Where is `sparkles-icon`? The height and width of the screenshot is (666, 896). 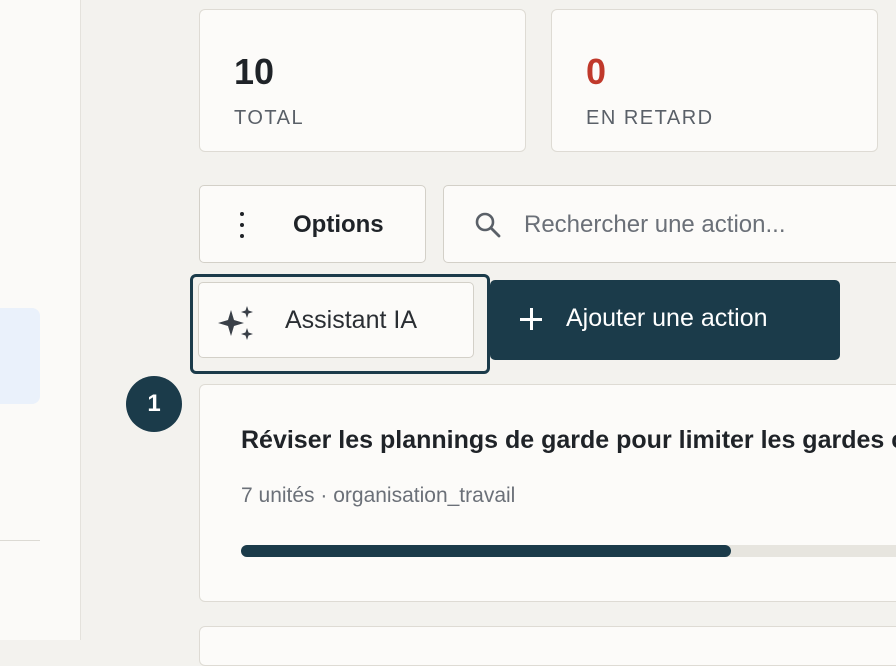 sparkles-icon is located at coordinates (235, 323).